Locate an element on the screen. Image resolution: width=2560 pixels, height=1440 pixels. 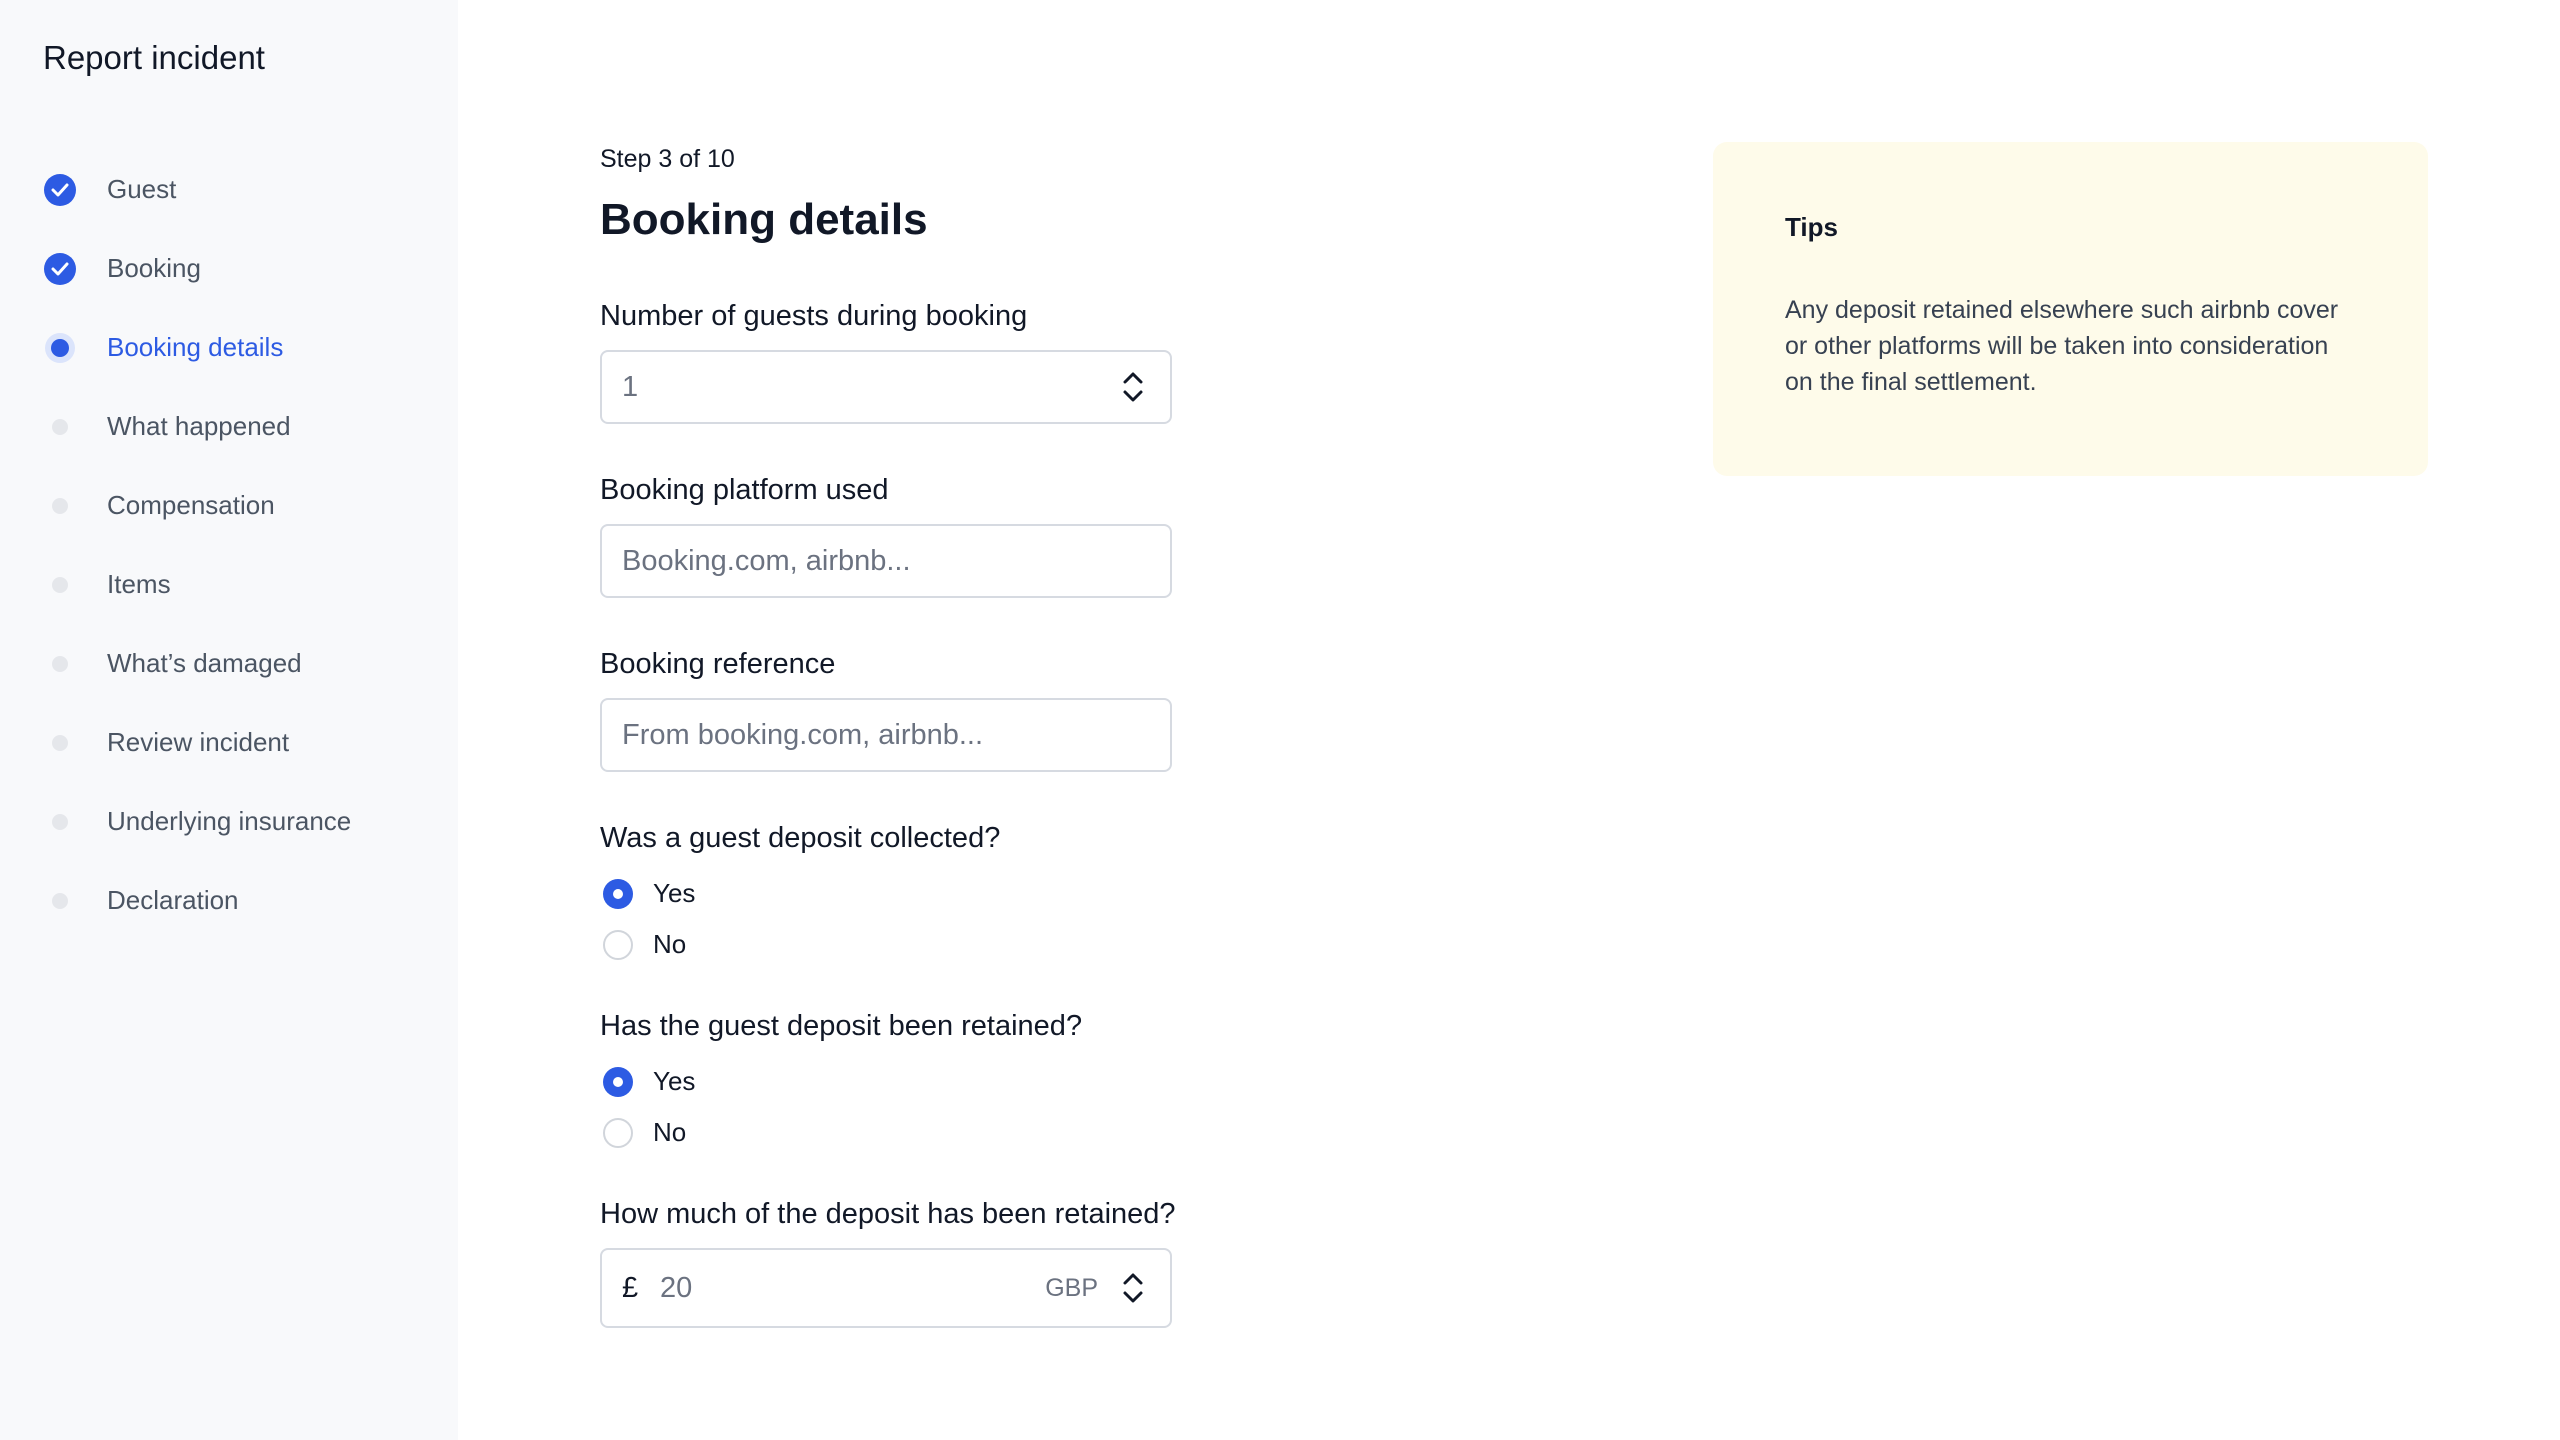
sidebar-title: Report incident is located at coordinates (154, 57).